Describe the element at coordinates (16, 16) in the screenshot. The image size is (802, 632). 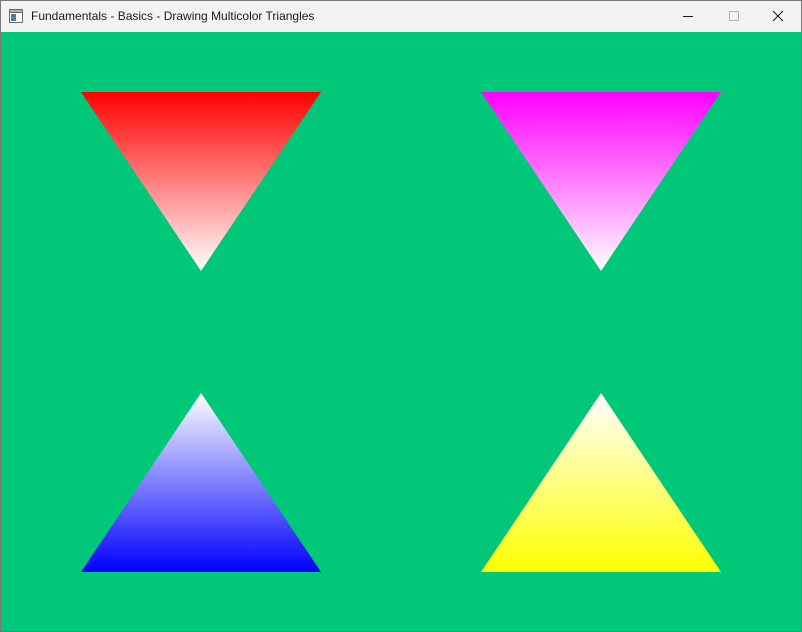
I see `app-icon` at that location.